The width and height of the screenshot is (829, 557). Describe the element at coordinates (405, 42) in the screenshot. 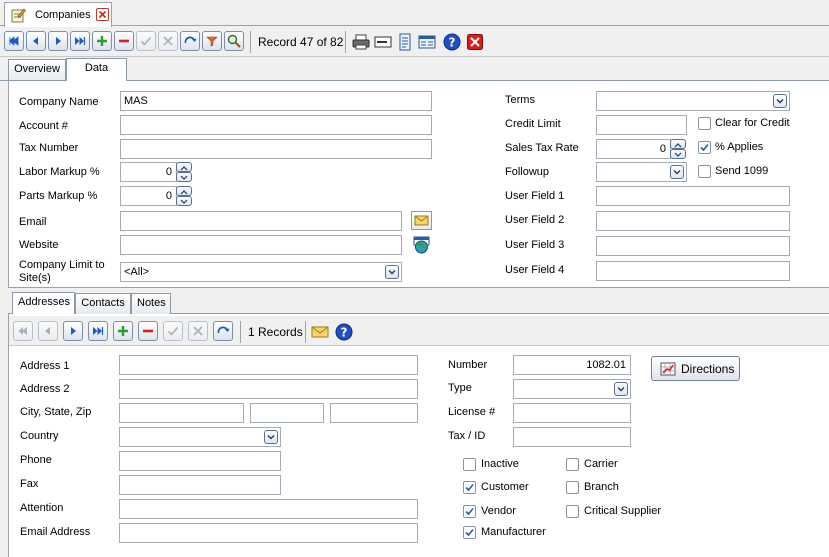

I see `report-icon` at that location.